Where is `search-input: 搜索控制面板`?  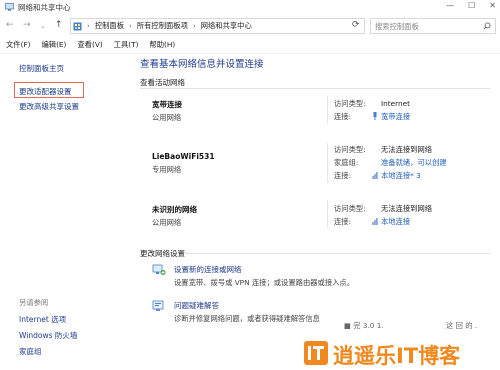
search-input: 搜索控制面板 is located at coordinates (433, 26).